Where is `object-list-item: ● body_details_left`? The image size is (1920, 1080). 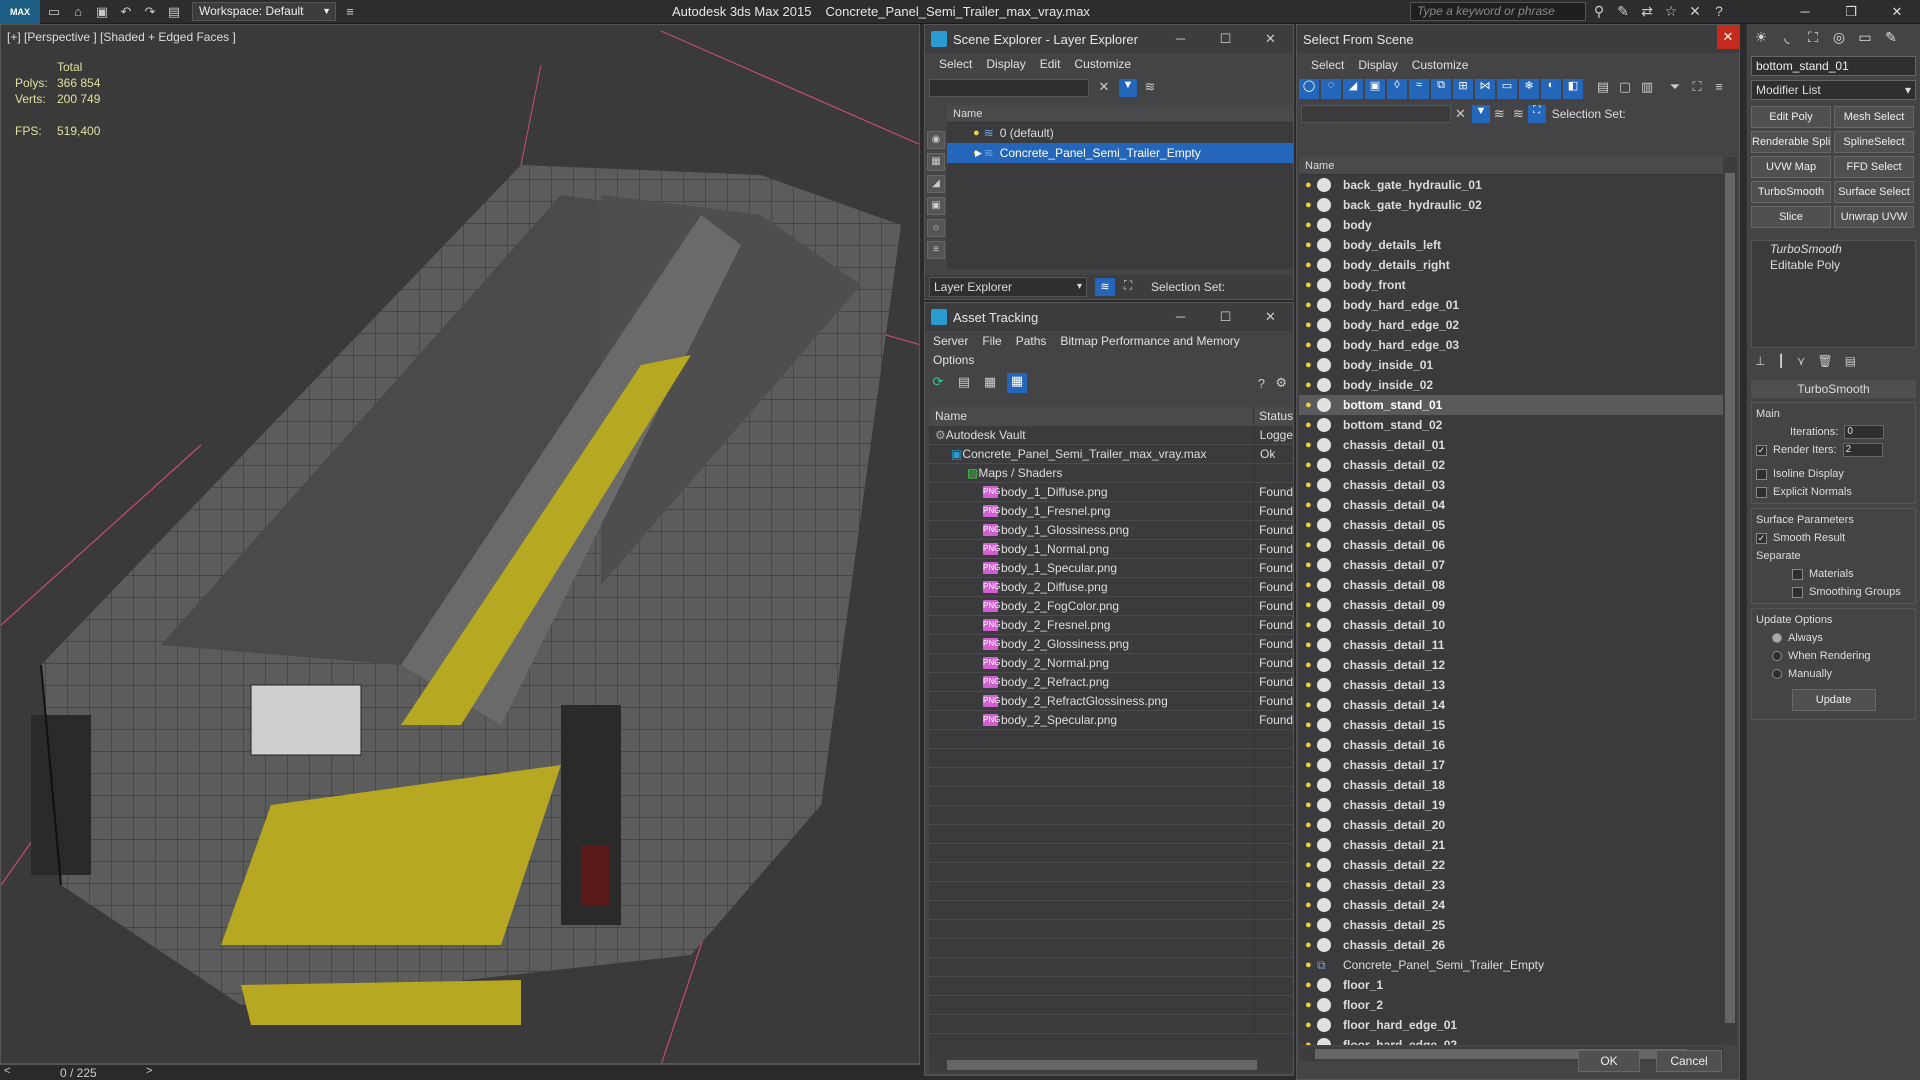 object-list-item: ● body_details_left is located at coordinates (1511, 245).